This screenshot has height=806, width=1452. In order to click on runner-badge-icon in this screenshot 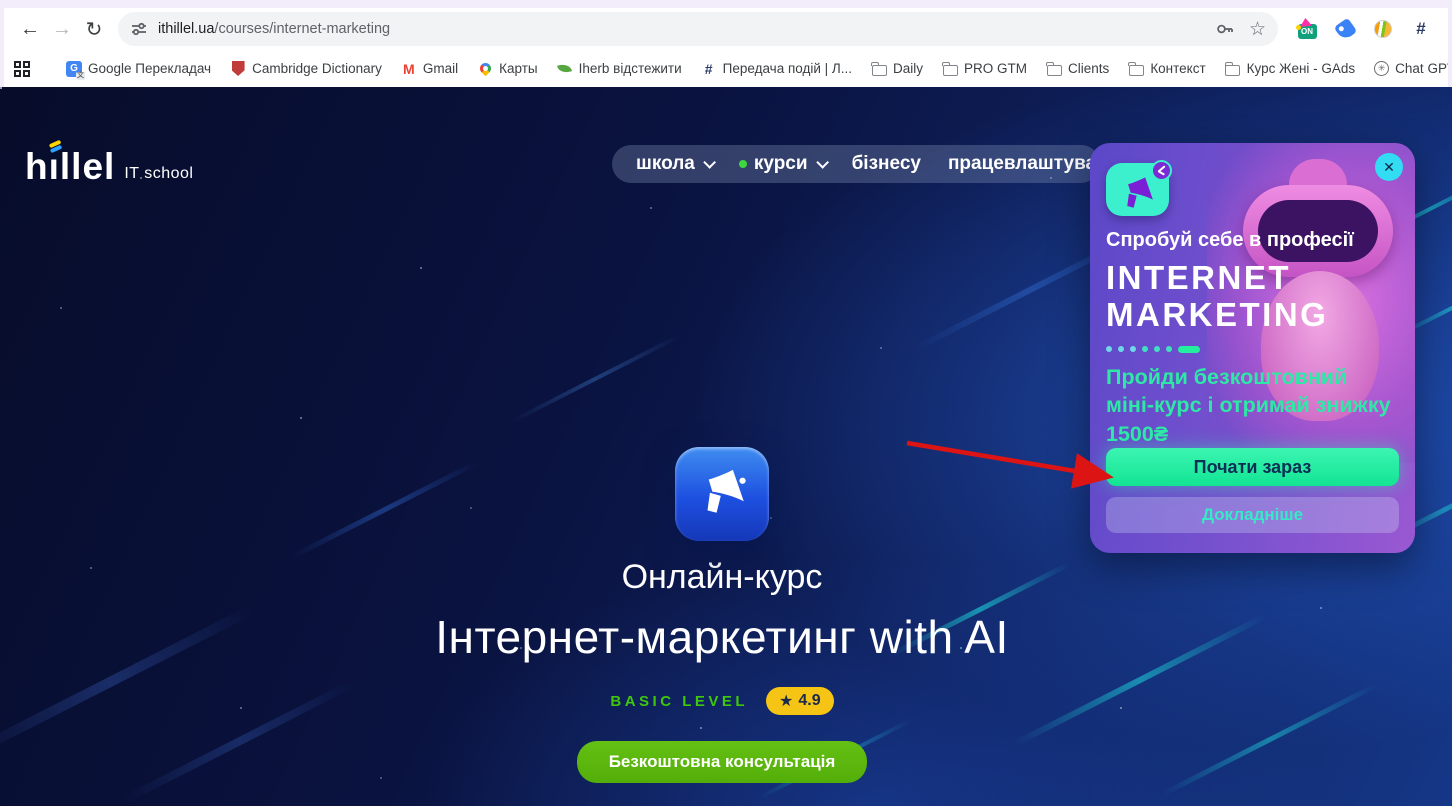, I will do `click(1161, 170)`.